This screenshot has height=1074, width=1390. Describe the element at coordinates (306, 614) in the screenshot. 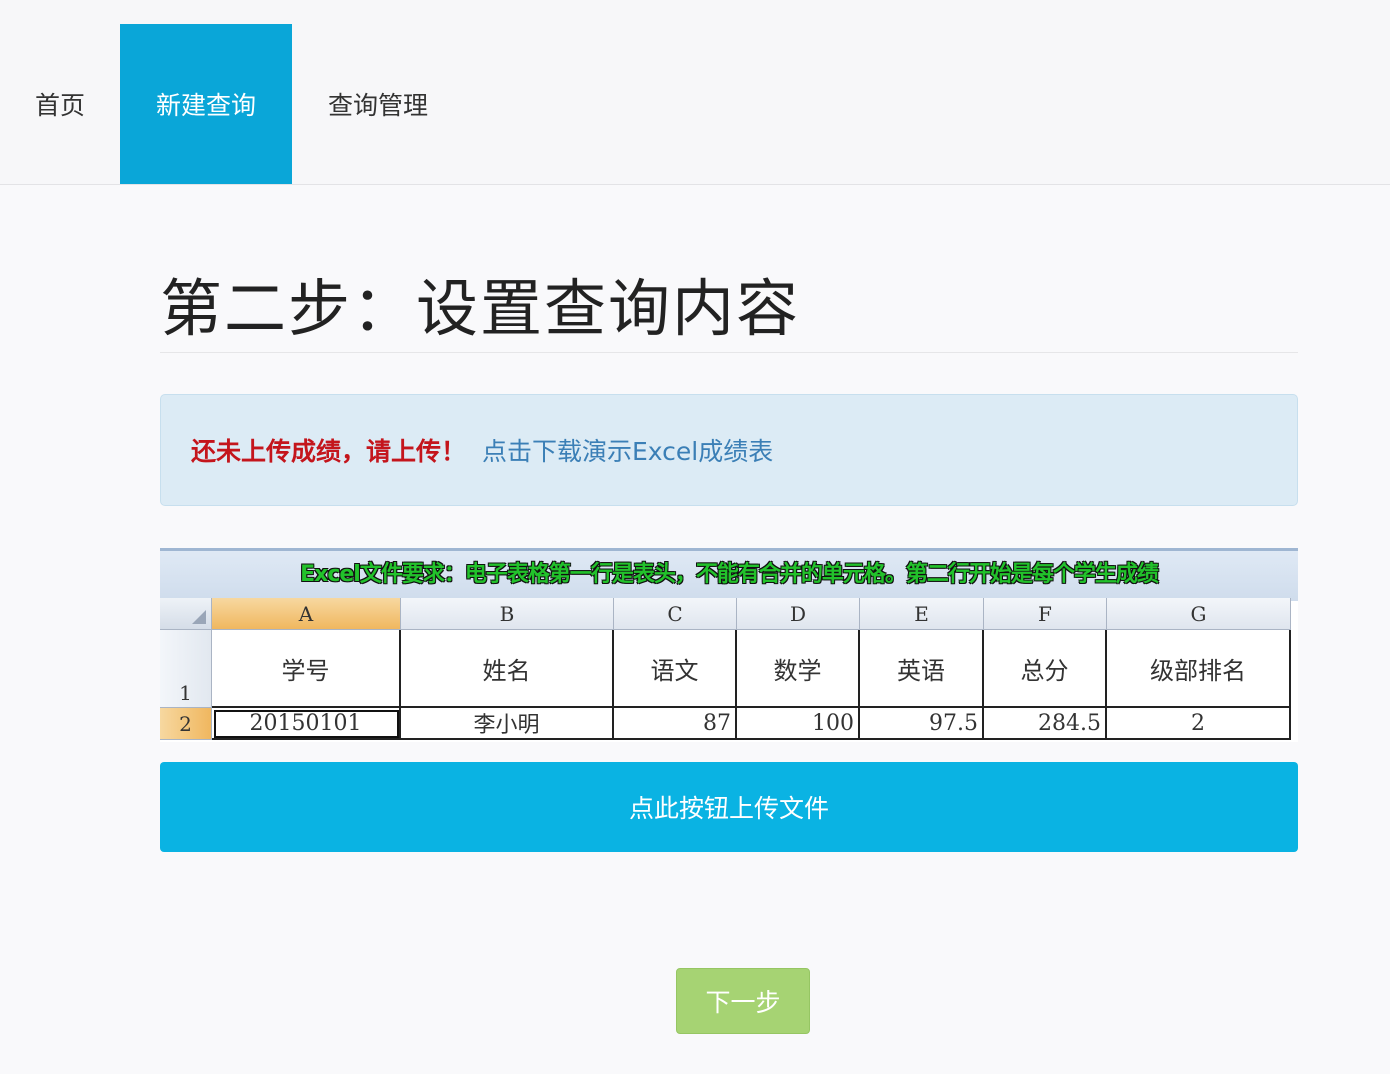

I see `excel-col-header: A` at that location.